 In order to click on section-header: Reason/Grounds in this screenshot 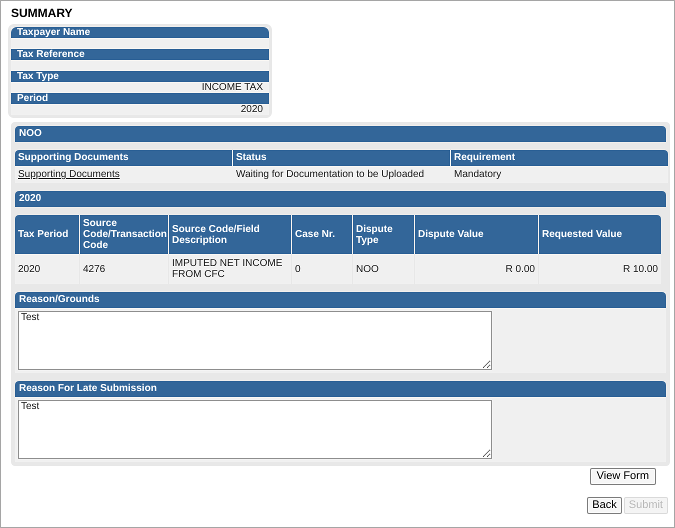, I will do `click(340, 300)`.